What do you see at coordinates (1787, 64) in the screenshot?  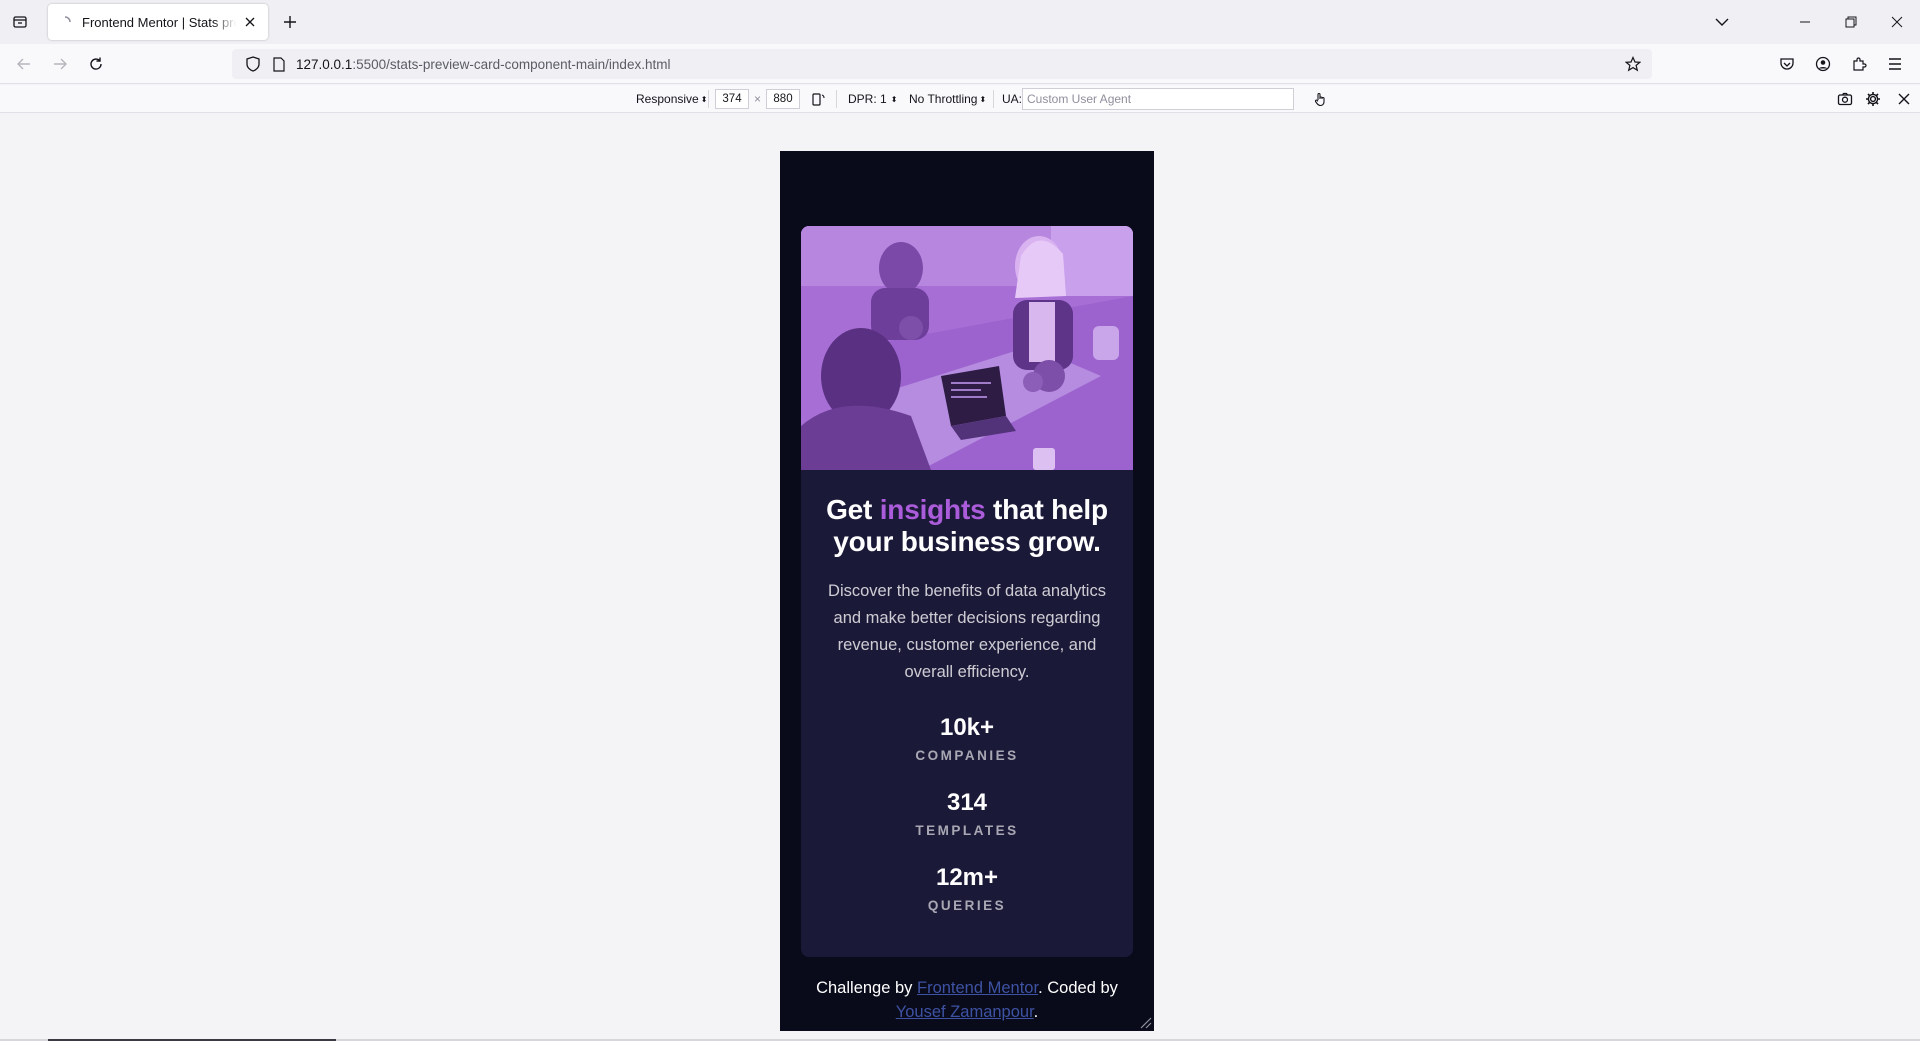 I see `pocket-icon` at bounding box center [1787, 64].